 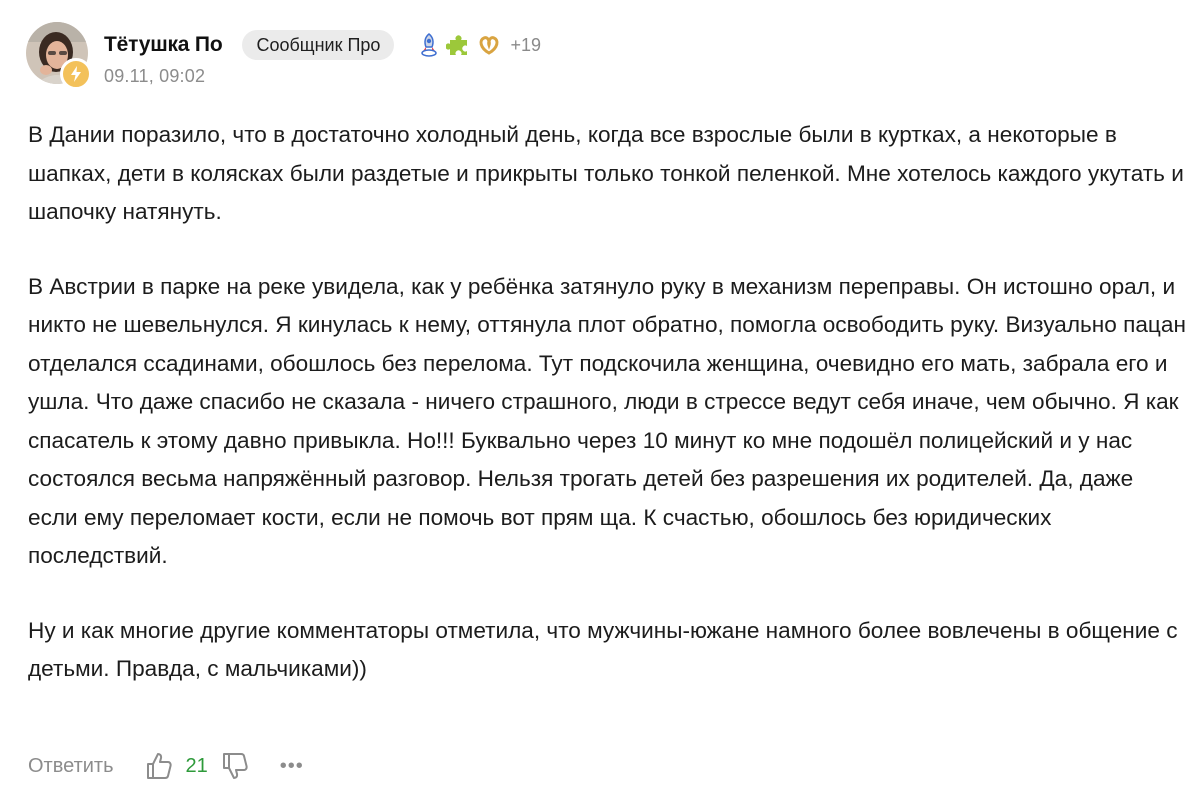 I want to click on dislike-button, so click(x=235, y=766).